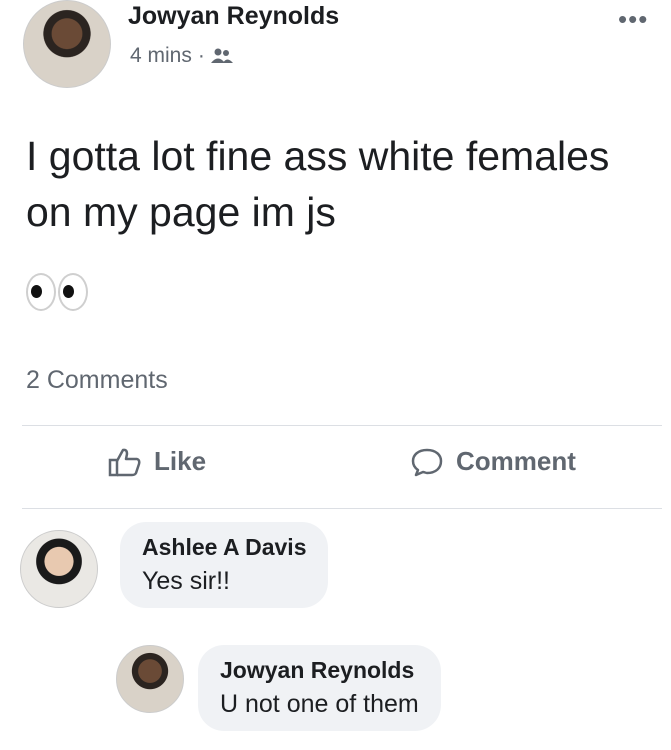 The height and width of the screenshot is (750, 671). I want to click on thumbs-up-icon, so click(124, 462).